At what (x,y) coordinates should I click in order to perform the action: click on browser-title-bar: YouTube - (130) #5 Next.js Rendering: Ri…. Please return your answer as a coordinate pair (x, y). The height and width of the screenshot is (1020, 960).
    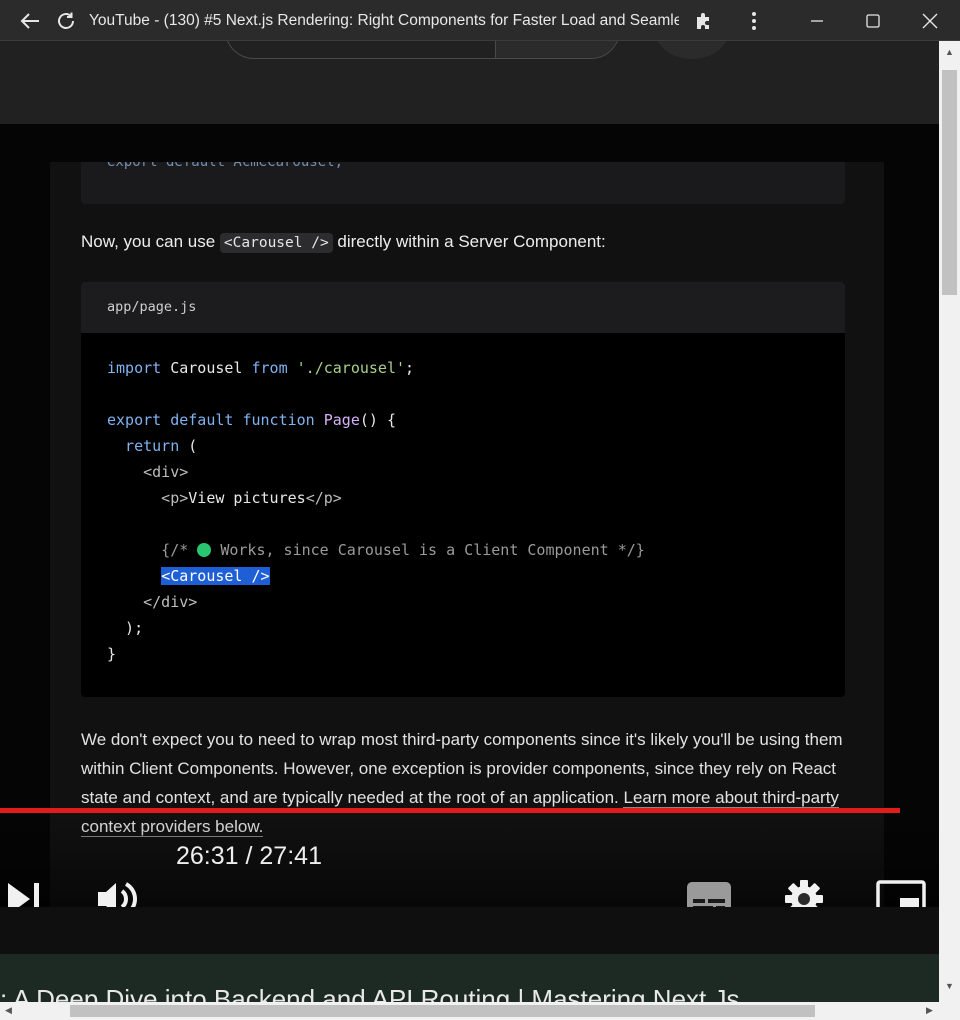
    Looking at the image, I should click on (480, 20).